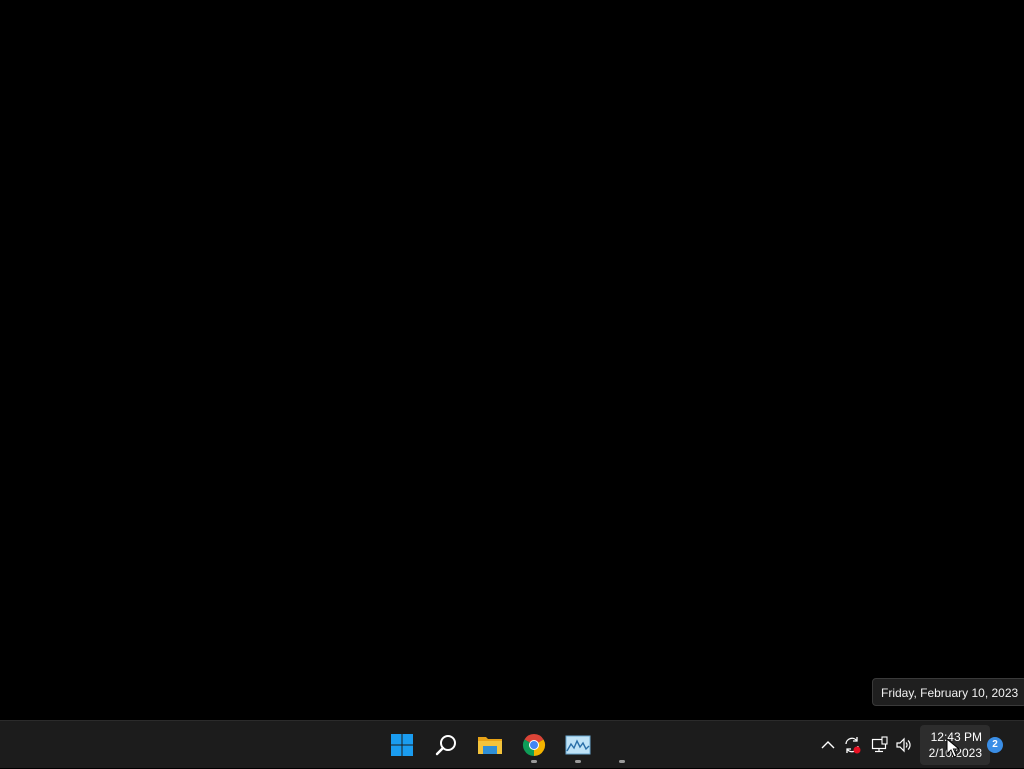 Image resolution: width=1024 pixels, height=769 pixels. I want to click on search-button, so click(446, 745).